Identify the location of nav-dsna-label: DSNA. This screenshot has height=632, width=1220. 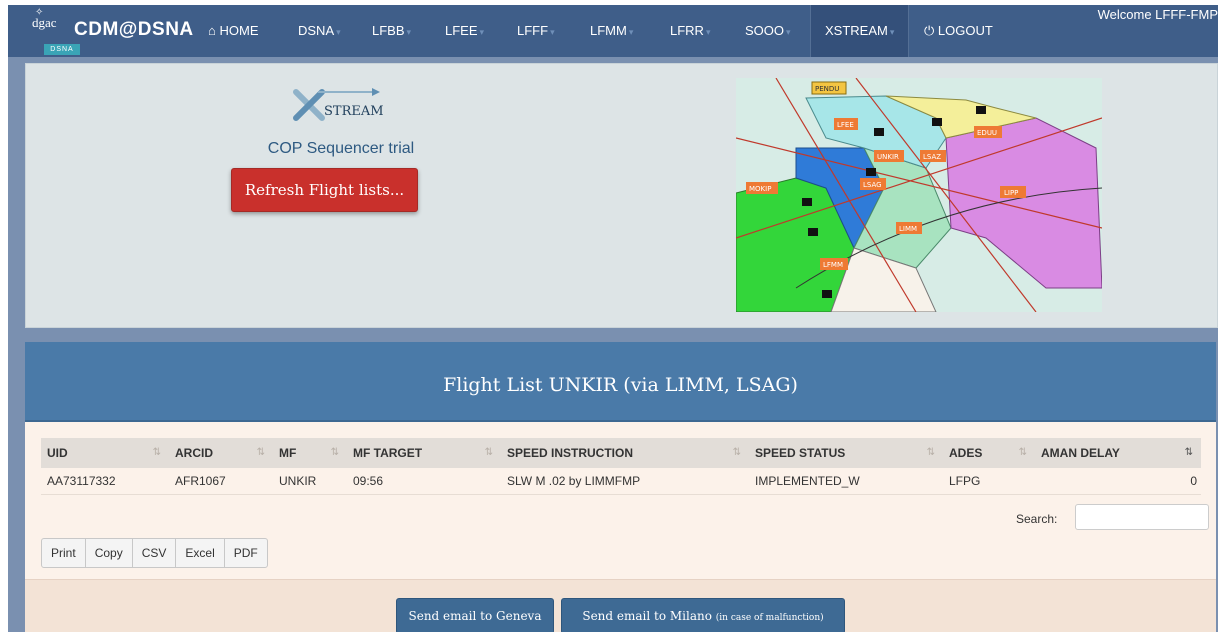
(316, 30).